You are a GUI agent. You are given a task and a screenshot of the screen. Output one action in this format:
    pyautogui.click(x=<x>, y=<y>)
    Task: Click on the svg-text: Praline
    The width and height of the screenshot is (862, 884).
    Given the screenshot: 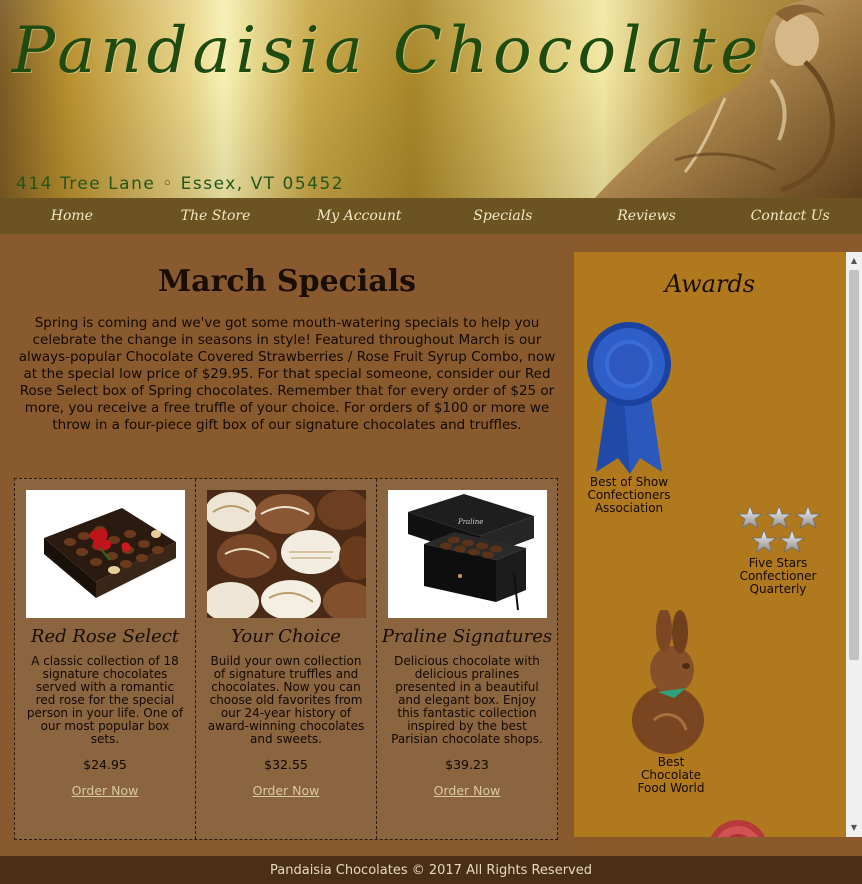 What is the action you would take?
    pyautogui.click(x=470, y=522)
    